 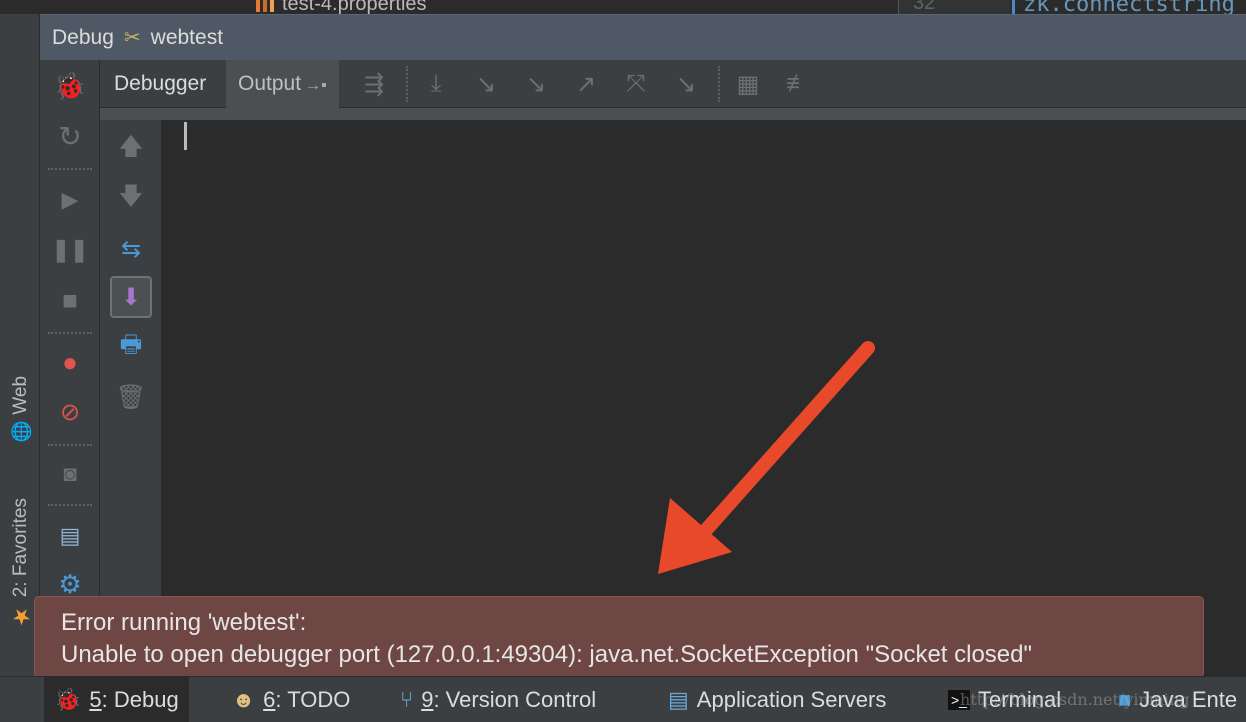 I want to click on step-over-icon: ⤓, so click(x=436, y=84).